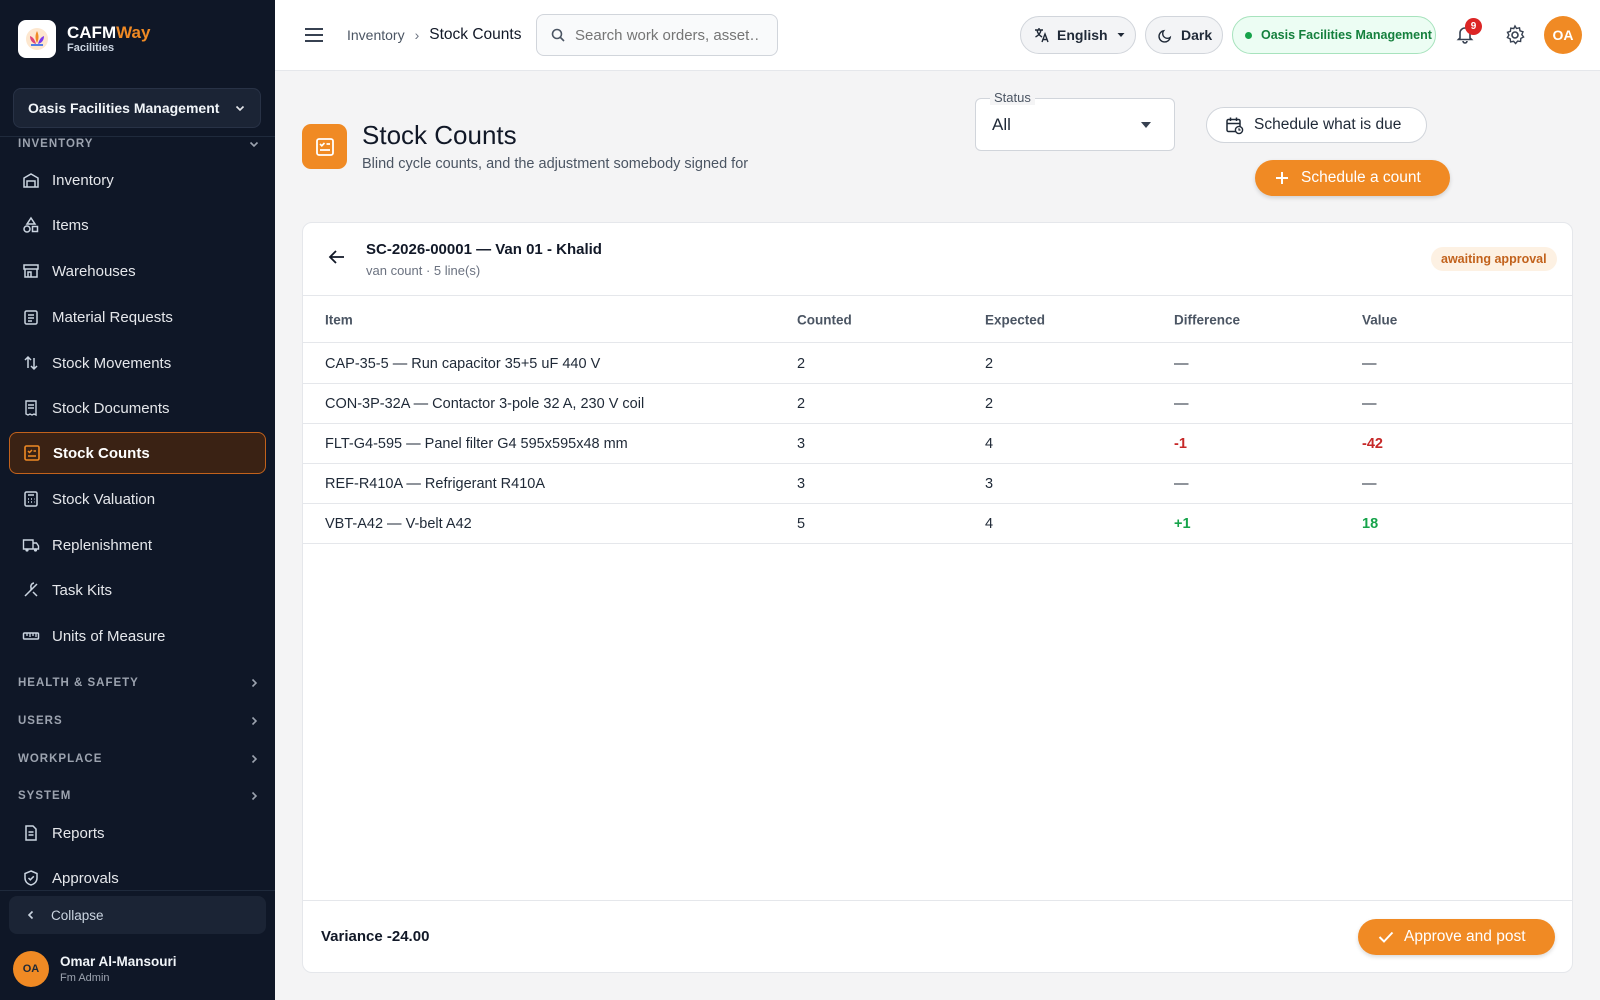 The image size is (1600, 1000). I want to click on brand-logo, so click(37, 39).